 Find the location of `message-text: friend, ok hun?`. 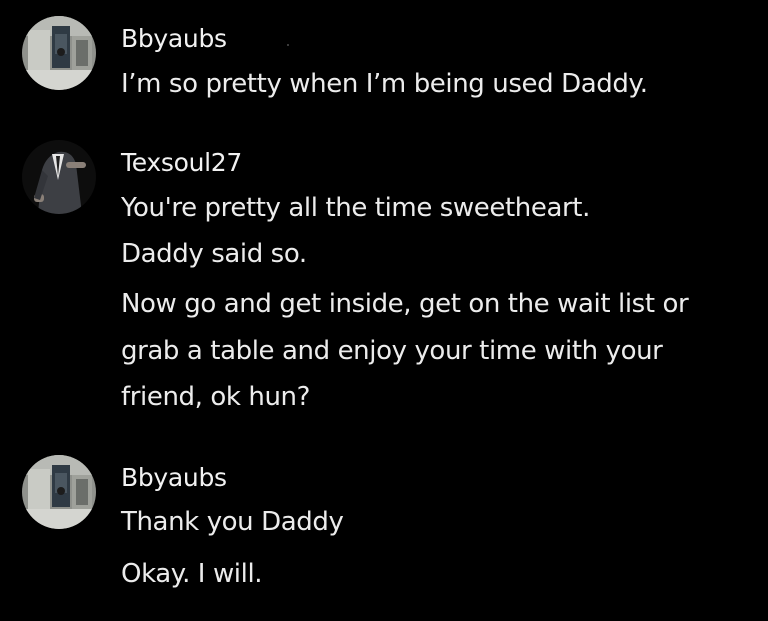

message-text: friend, ok hun? is located at coordinates (216, 397).